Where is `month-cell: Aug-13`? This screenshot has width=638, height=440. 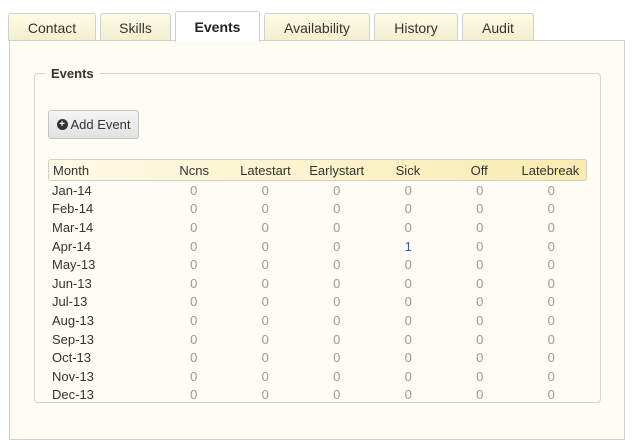
month-cell: Aug-13 is located at coordinates (73, 320).